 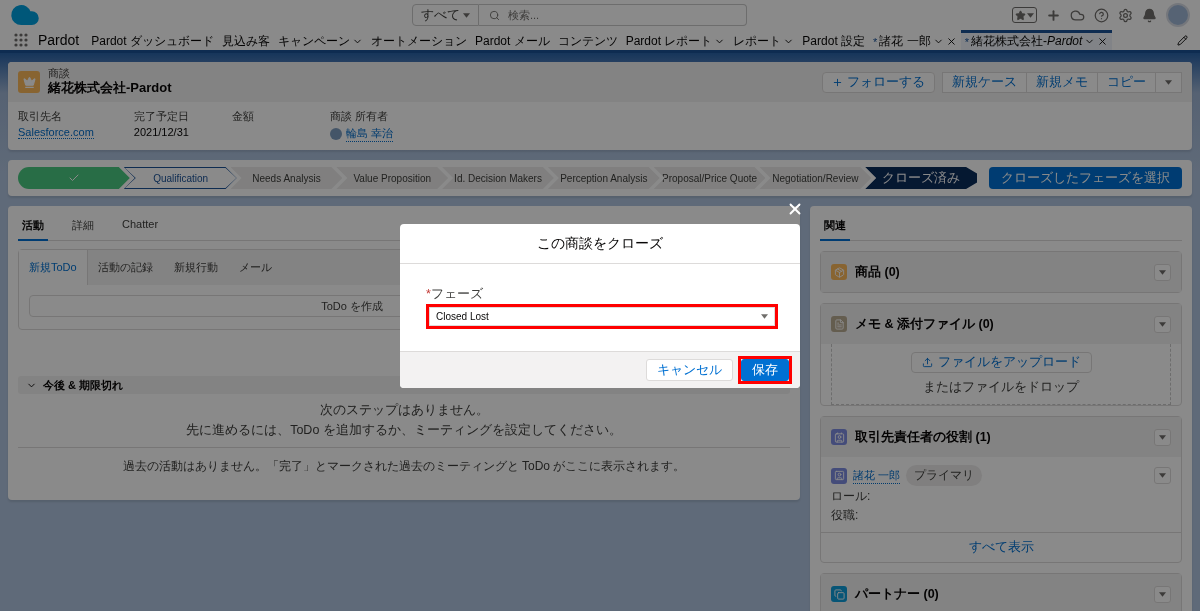 I want to click on card-title: メモ & 添付ファイル (0), so click(x=924, y=324).